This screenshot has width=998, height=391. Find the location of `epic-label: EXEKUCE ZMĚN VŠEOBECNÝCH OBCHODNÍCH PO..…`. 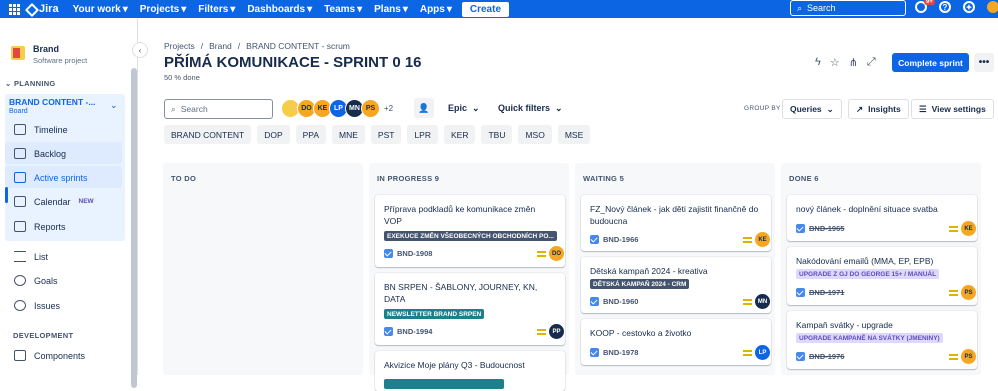

epic-label: EXEKUCE ZMĚN VŠEOBECNÝCH OBCHODNÍCH PO..… is located at coordinates (470, 236).